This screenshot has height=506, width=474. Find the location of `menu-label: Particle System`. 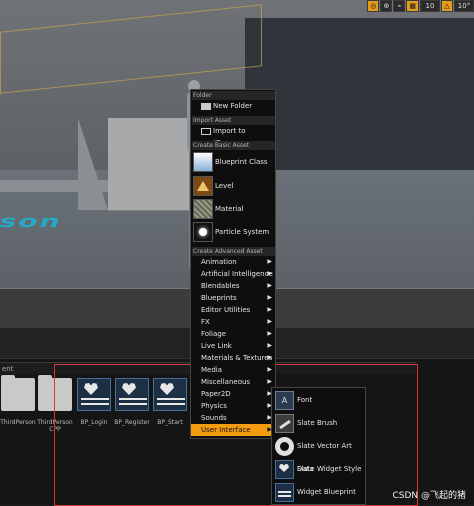

menu-label: Particle System is located at coordinates (242, 232).